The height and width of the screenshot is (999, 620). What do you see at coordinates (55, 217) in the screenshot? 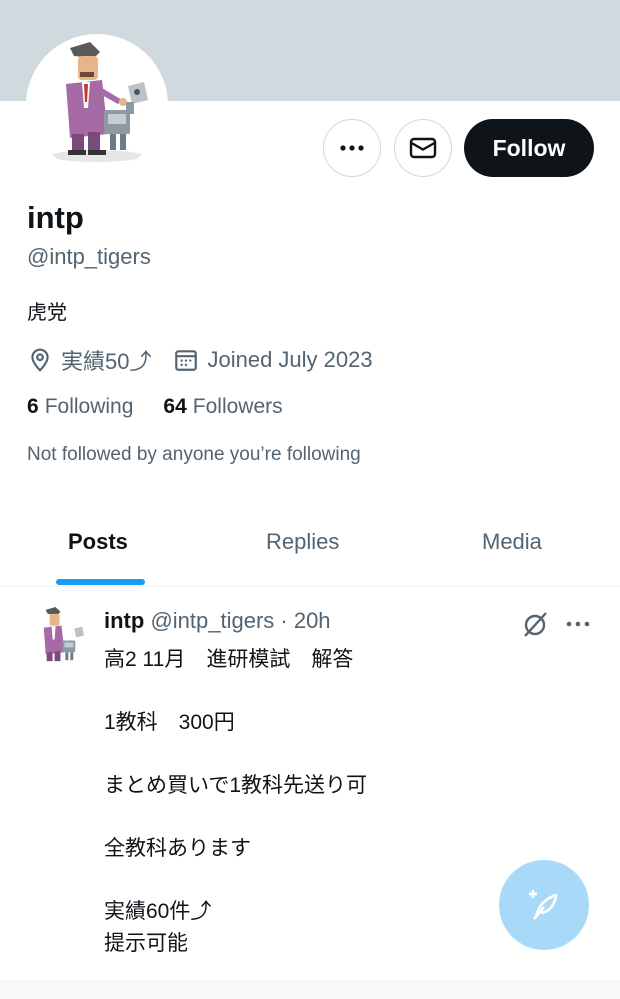
I see `profile-name: intp` at bounding box center [55, 217].